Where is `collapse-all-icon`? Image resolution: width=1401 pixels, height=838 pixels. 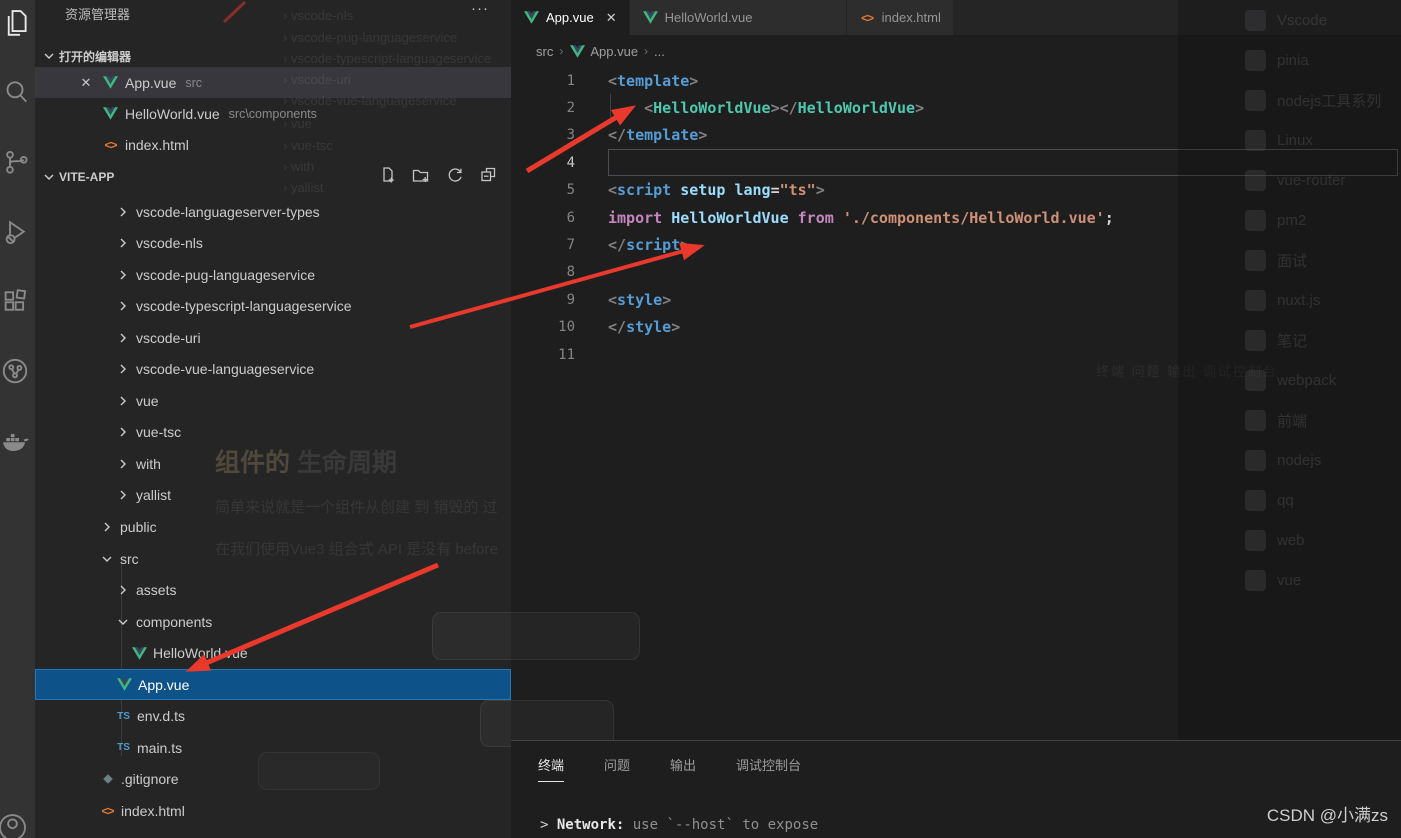 collapse-all-icon is located at coordinates (488, 177).